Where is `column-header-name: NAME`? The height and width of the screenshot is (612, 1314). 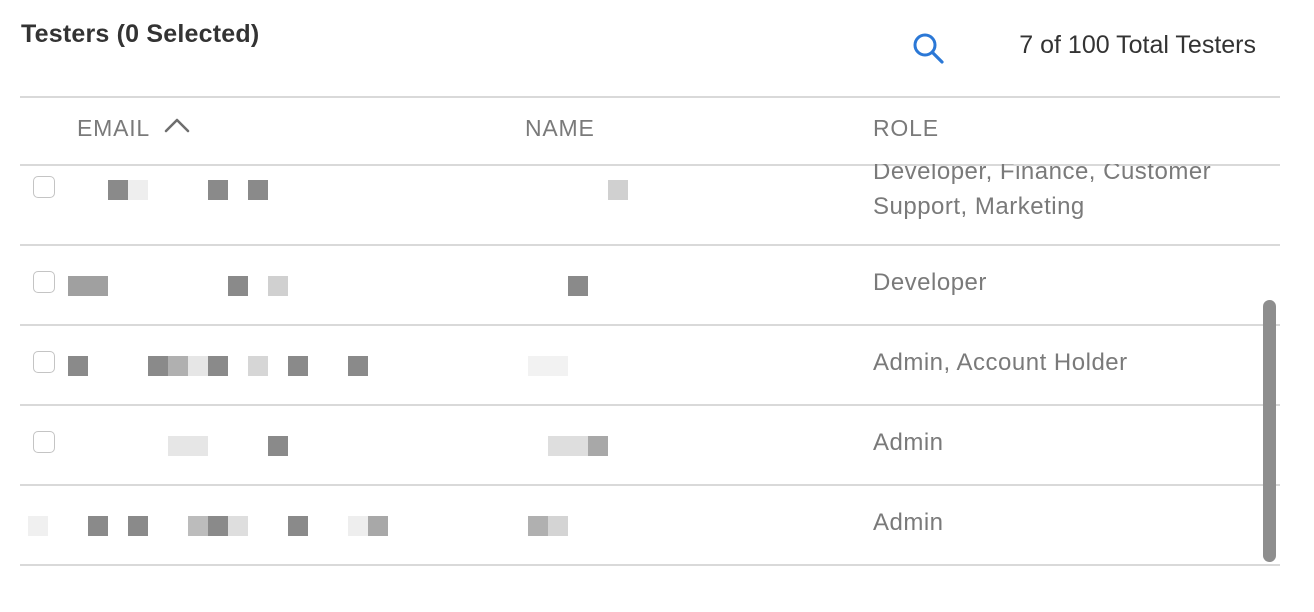 column-header-name: NAME is located at coordinates (560, 128).